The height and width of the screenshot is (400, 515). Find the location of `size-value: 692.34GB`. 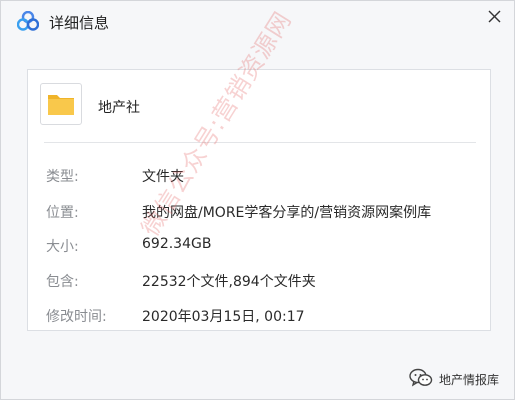

size-value: 692.34GB is located at coordinates (177, 244).